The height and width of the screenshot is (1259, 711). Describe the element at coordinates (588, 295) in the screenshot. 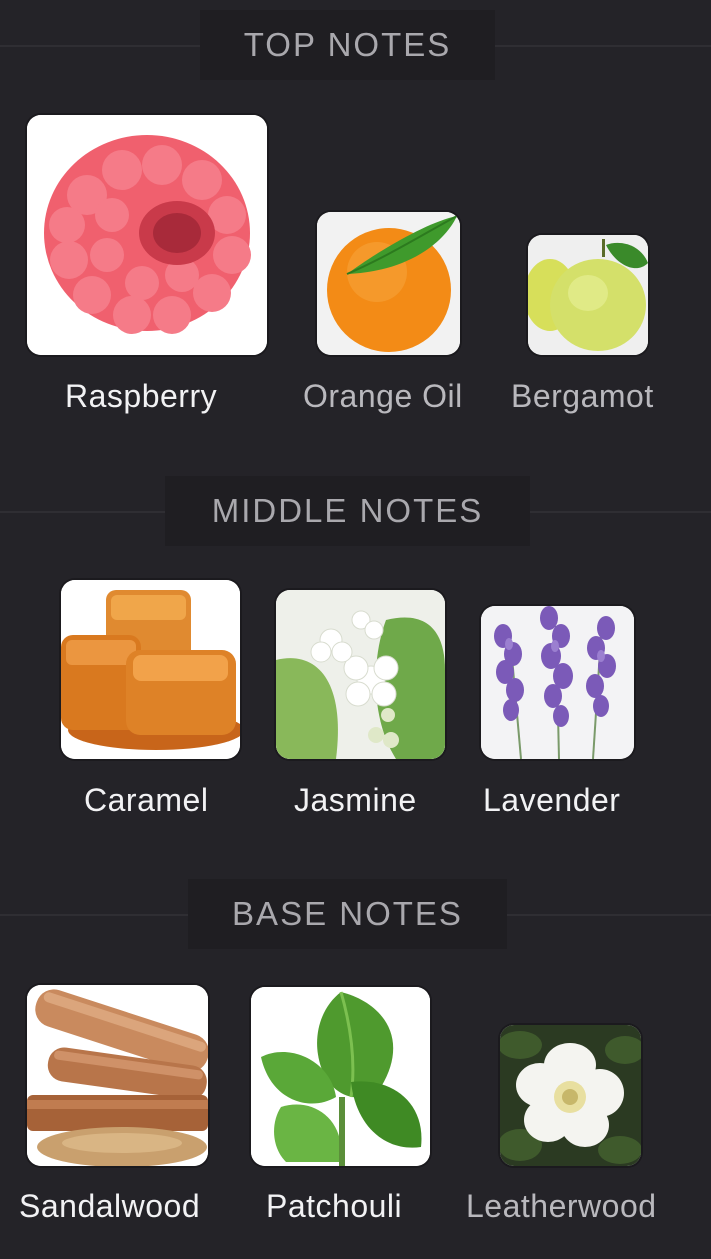

I see `bergamot-image` at that location.